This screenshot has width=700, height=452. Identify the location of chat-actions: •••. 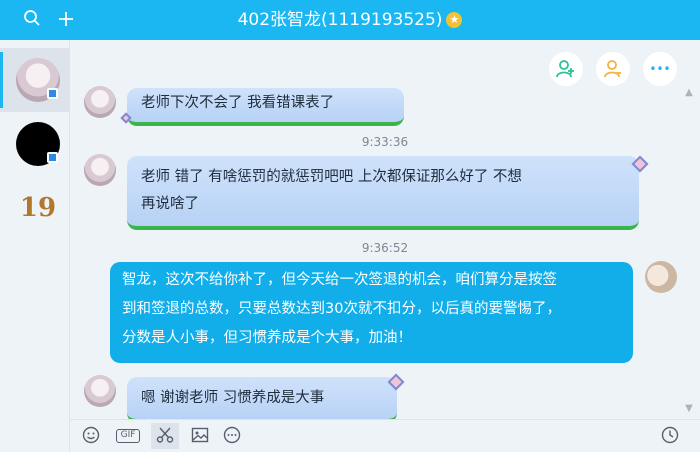
(613, 69).